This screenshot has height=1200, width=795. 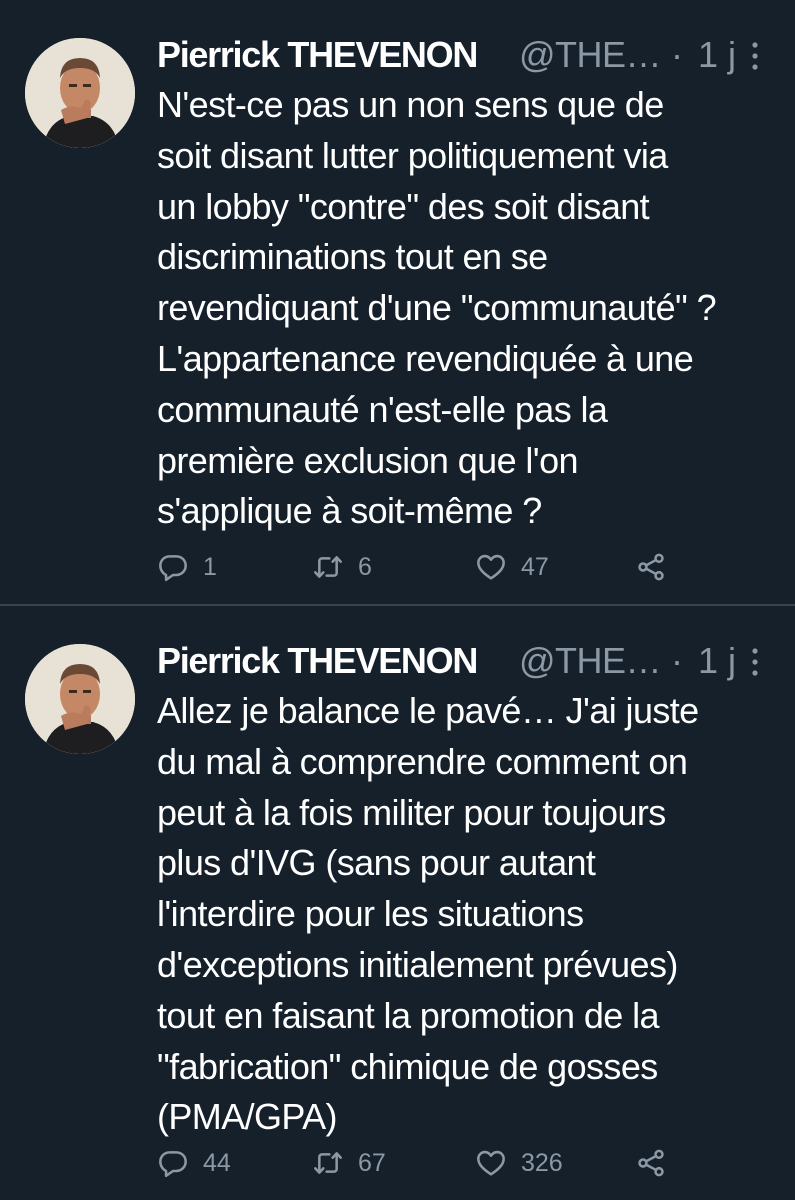 What do you see at coordinates (417, 964) in the screenshot?
I see `tweet-text-line: d'exceptions initialement prévues)` at bounding box center [417, 964].